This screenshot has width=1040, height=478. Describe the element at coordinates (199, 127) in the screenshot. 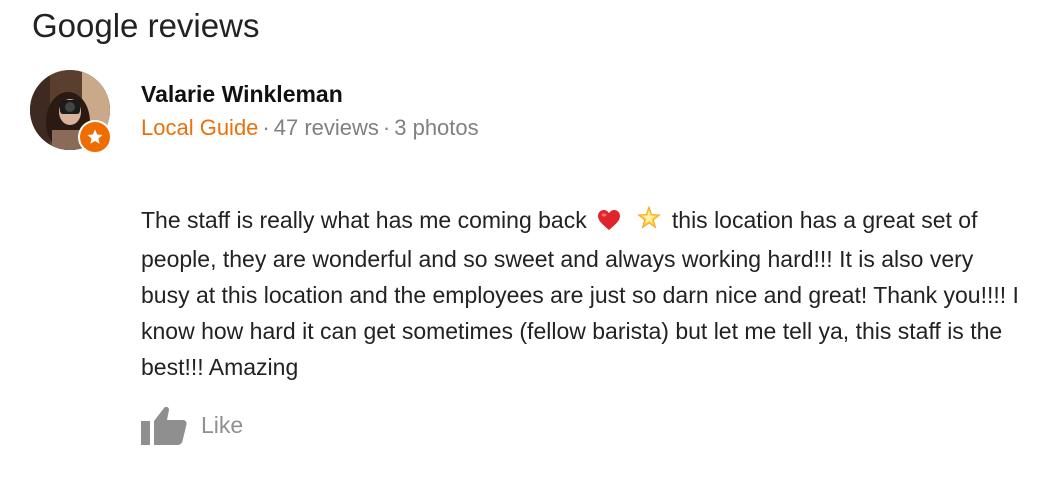

I see `local-guide-label: Local Guide` at that location.